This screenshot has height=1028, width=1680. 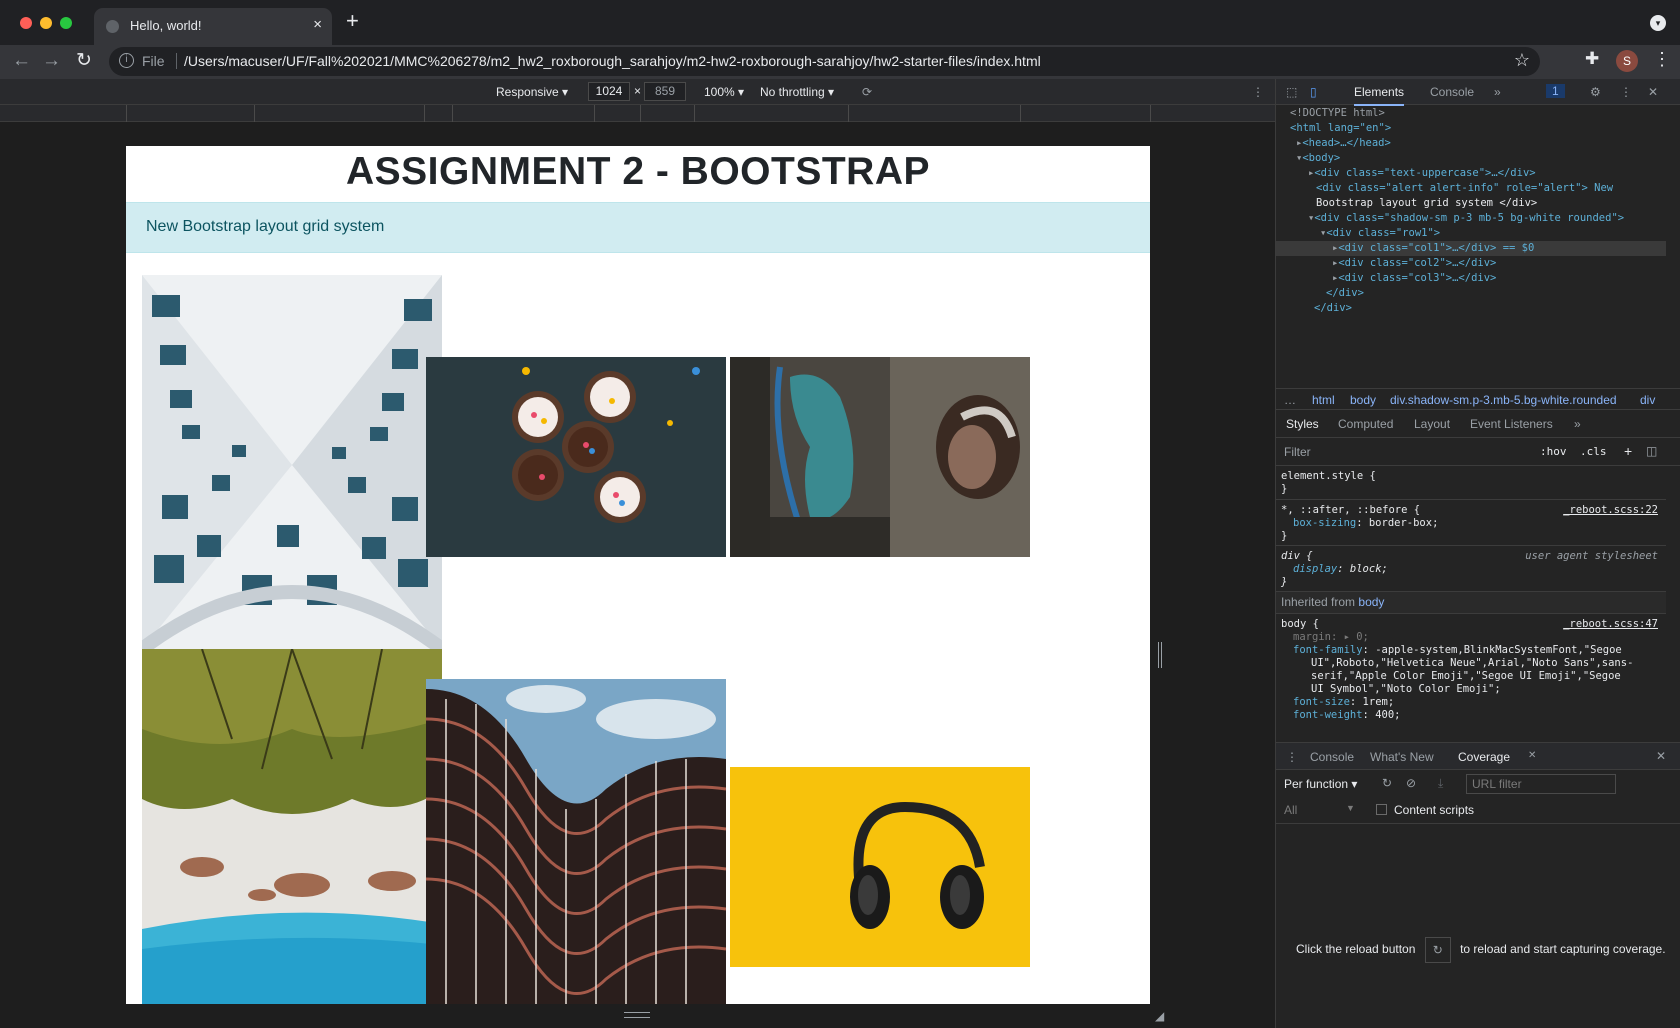 I want to click on forward-arrow-icon: →, so click(x=51, y=60).